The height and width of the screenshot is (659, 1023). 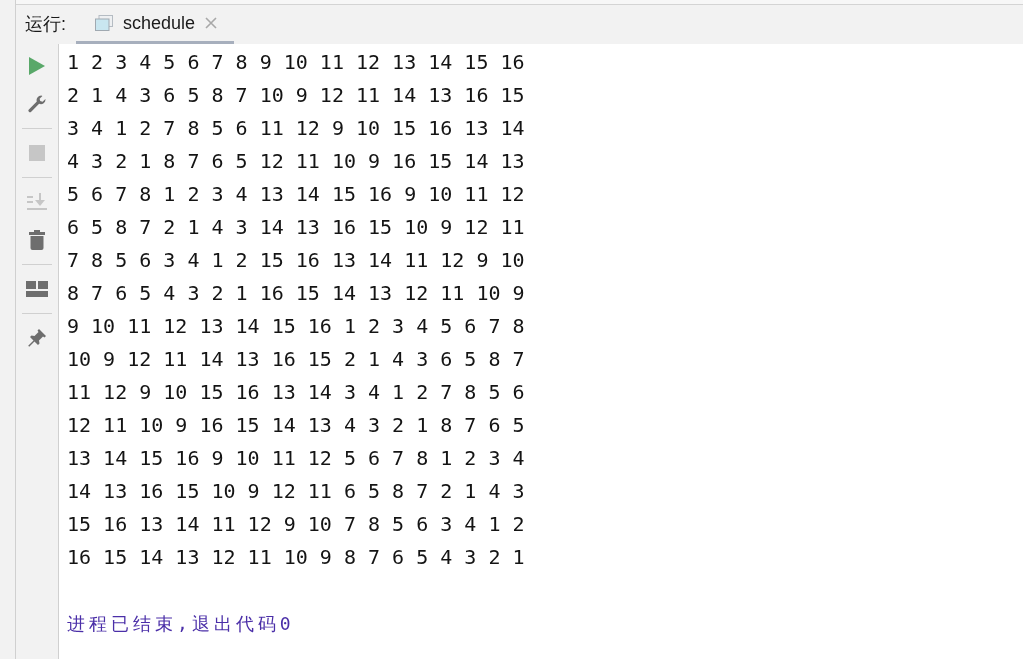 I want to click on console-line: 2 1 4 3 6 5 8 7 10 9 12 11 14 13 16 15, so click(x=296, y=95).